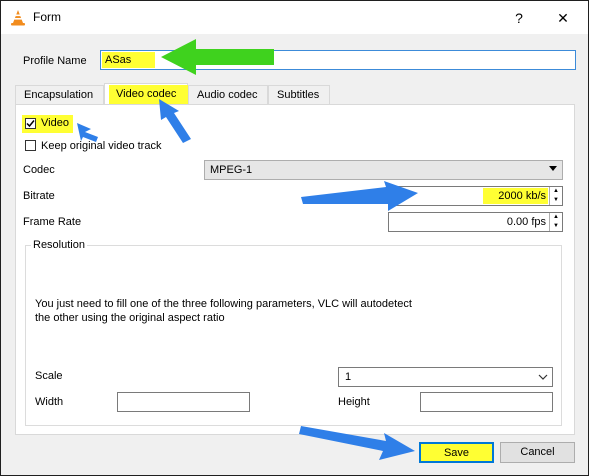  Describe the element at coordinates (39, 170) in the screenshot. I see `codec-label: Codec` at that location.